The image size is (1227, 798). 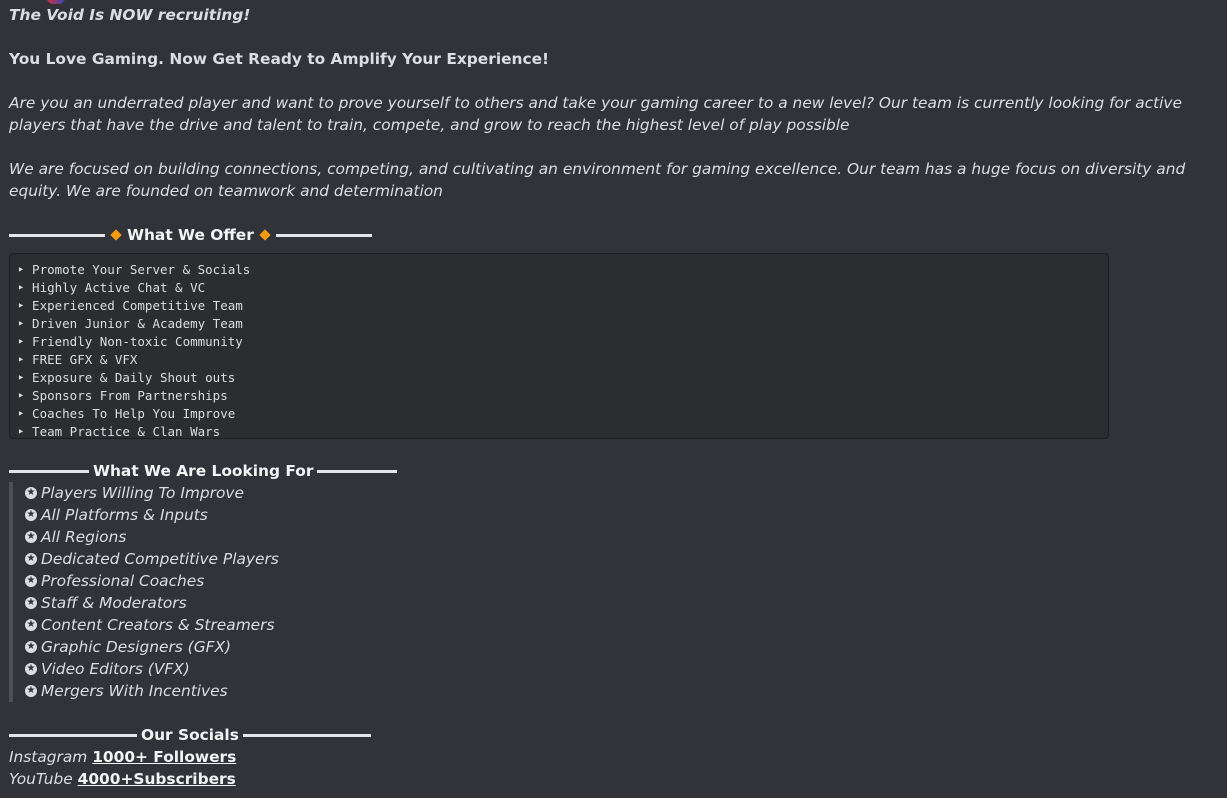 I want to click on offer-item: ‣ Experienced Competitive Team, so click(x=130, y=305).